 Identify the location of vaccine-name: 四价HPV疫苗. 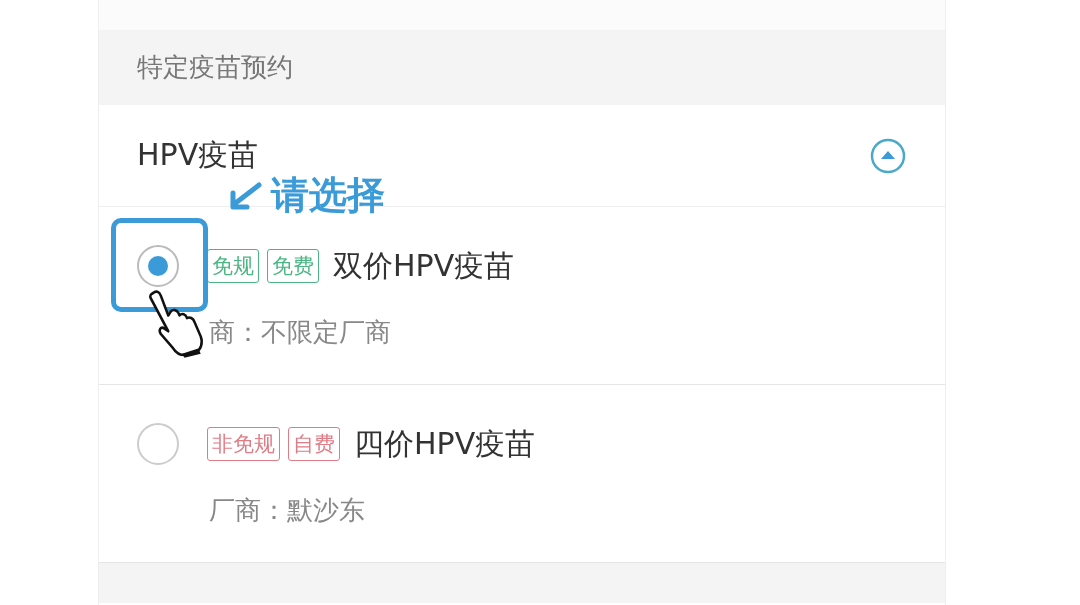
(445, 443).